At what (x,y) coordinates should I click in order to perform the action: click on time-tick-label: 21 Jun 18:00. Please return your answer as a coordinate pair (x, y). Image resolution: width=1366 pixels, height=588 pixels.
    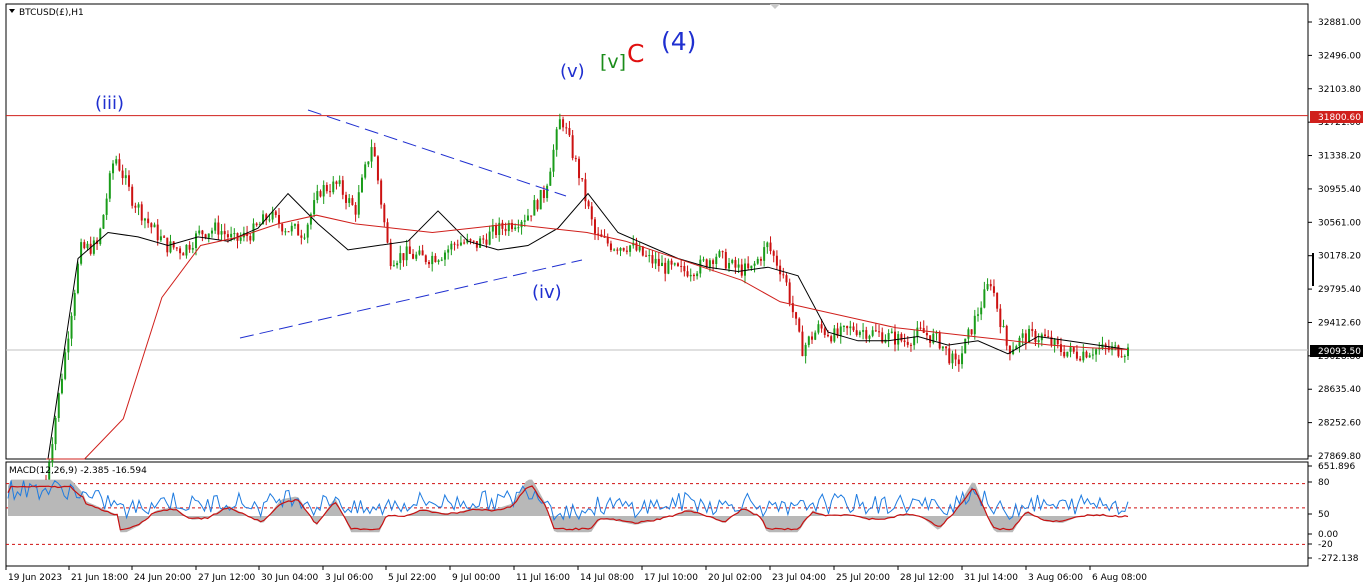
    Looking at the image, I should click on (99, 578).